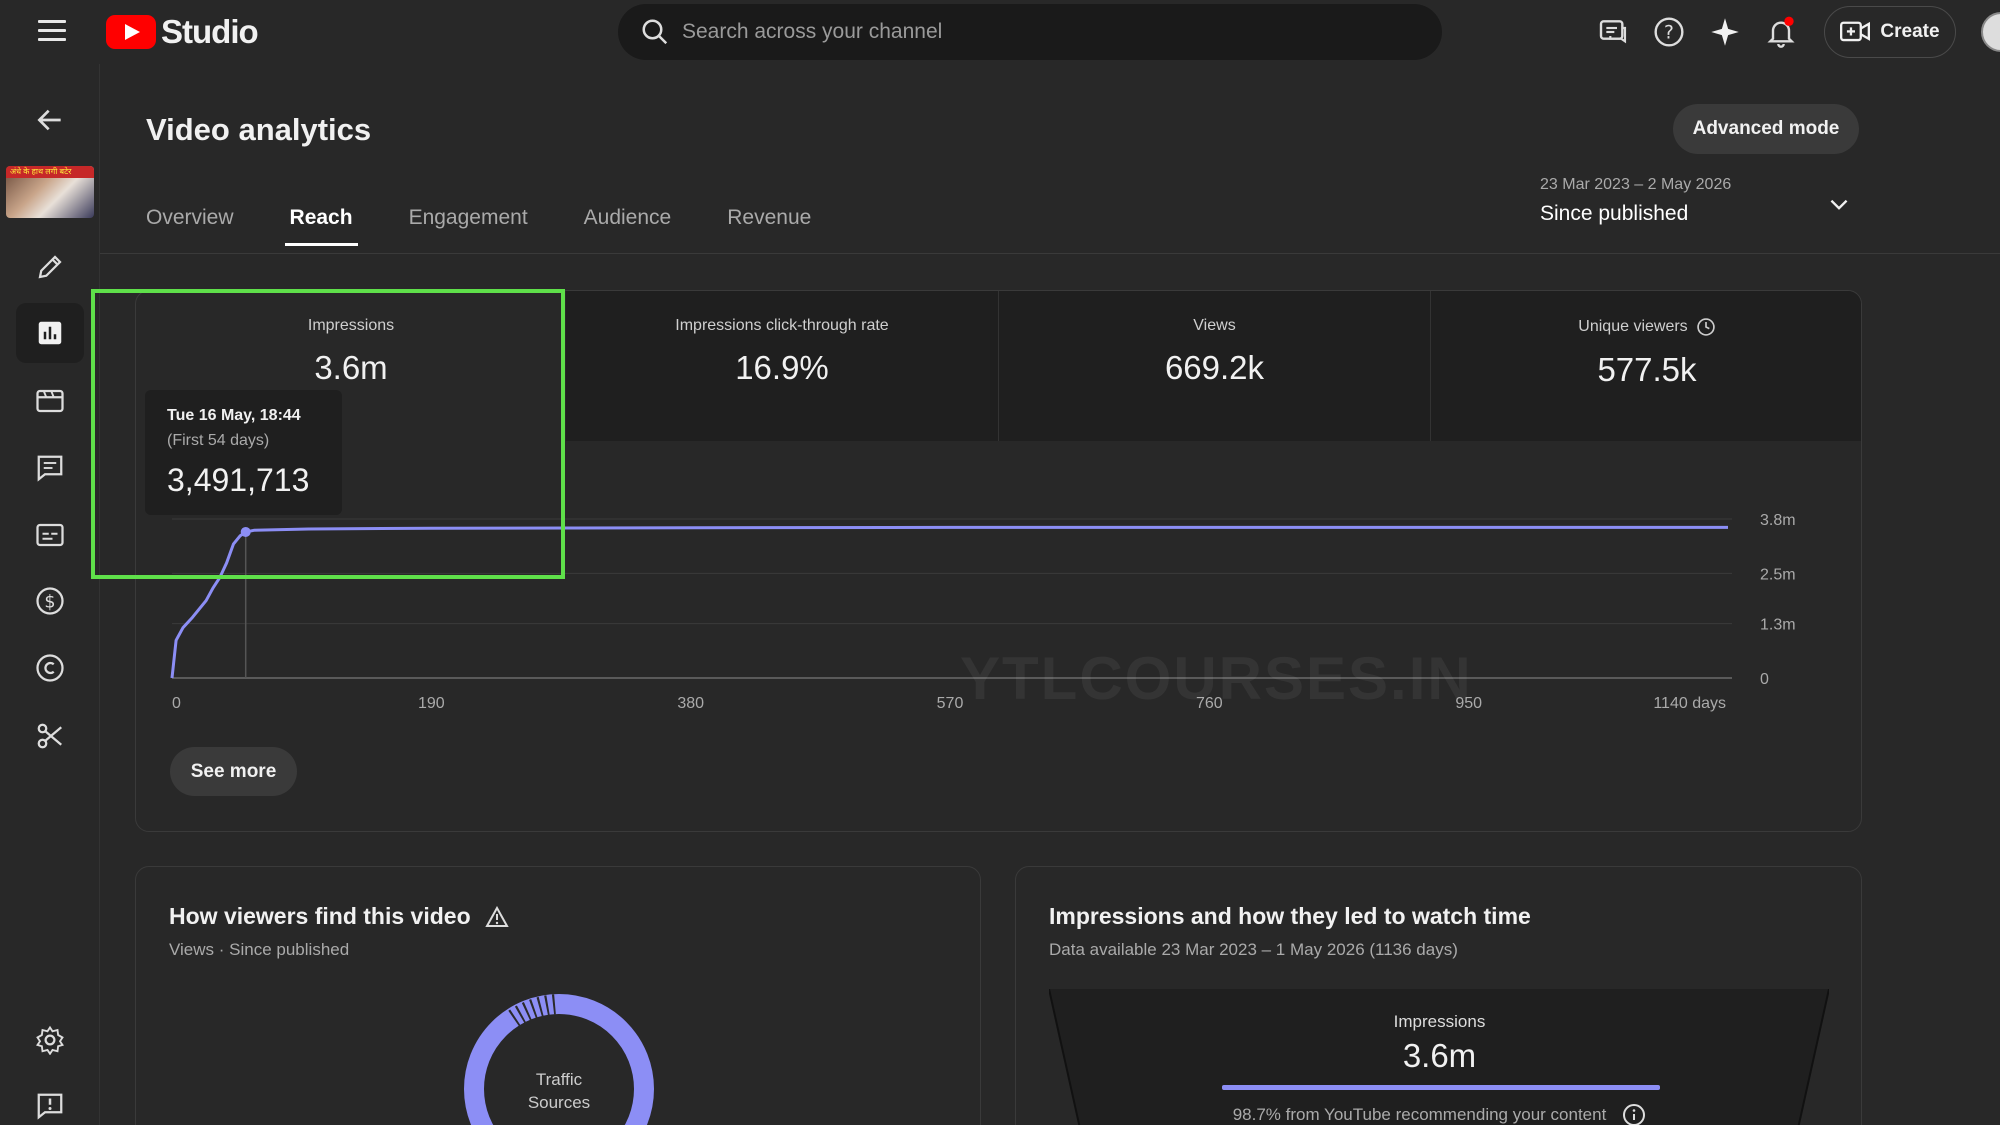 This screenshot has width=2000, height=1125. What do you see at coordinates (176, 703) in the screenshot?
I see `x-tick-label: 0` at bounding box center [176, 703].